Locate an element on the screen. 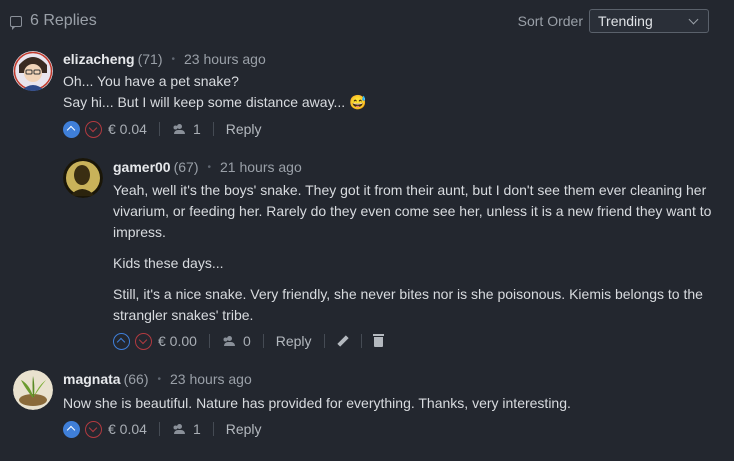 The height and width of the screenshot is (461, 734). comment-meta: elizacheng (71) • 23 hours ago is located at coordinates (164, 59).